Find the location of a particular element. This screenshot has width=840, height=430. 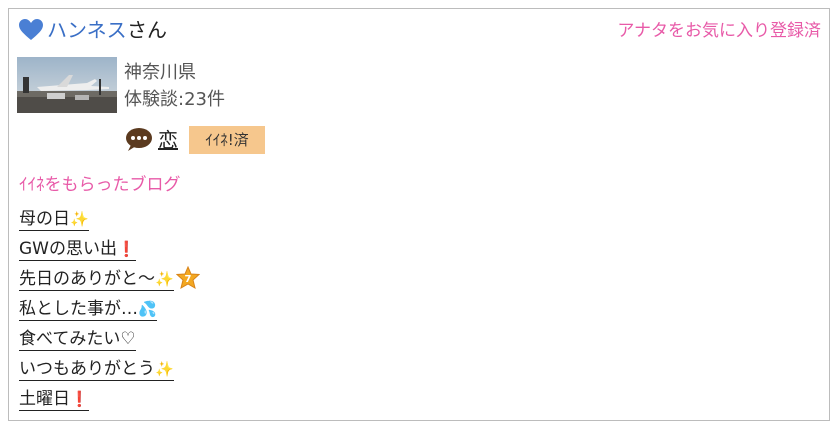

iine-status-badge: ｲｲﾈ!済 is located at coordinates (227, 140).